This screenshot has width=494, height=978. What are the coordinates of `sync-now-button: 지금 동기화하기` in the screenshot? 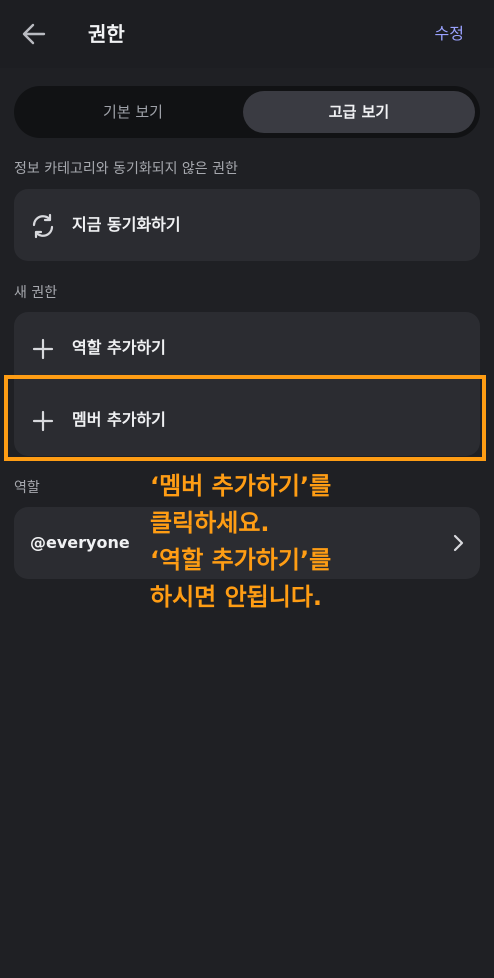 It's located at (247, 225).